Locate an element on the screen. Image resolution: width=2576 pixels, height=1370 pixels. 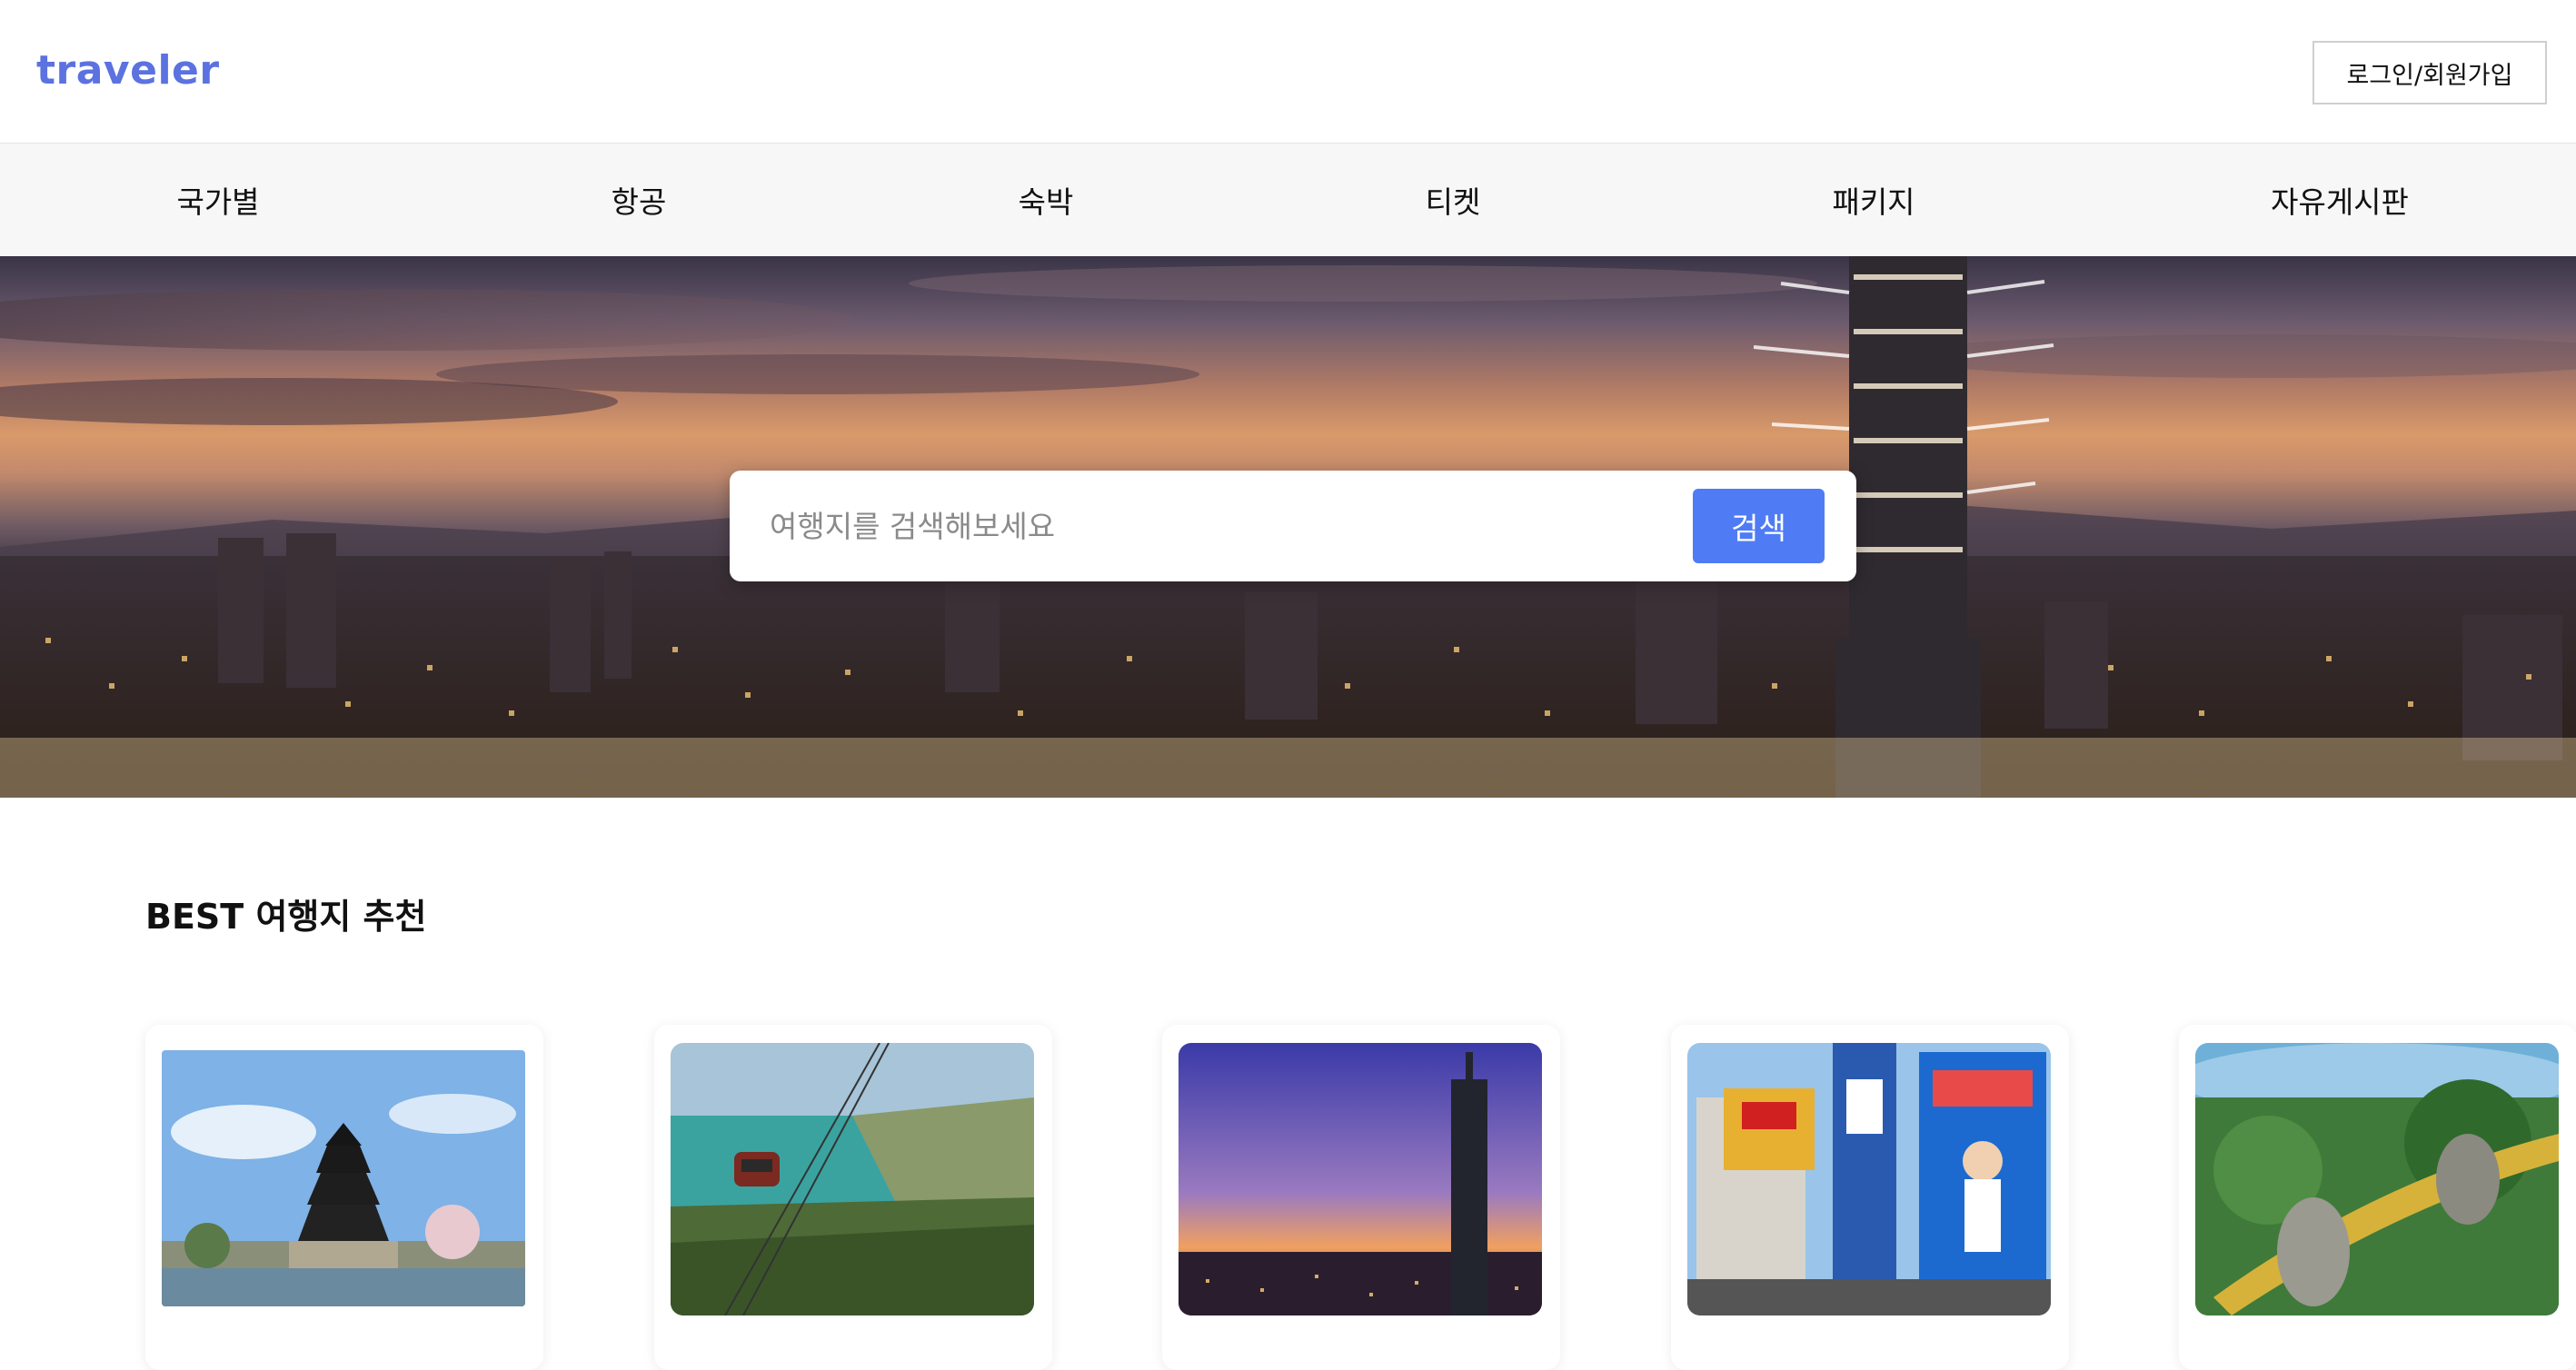
header: traveler 로그인/회원가입 is located at coordinates (1288, 72).